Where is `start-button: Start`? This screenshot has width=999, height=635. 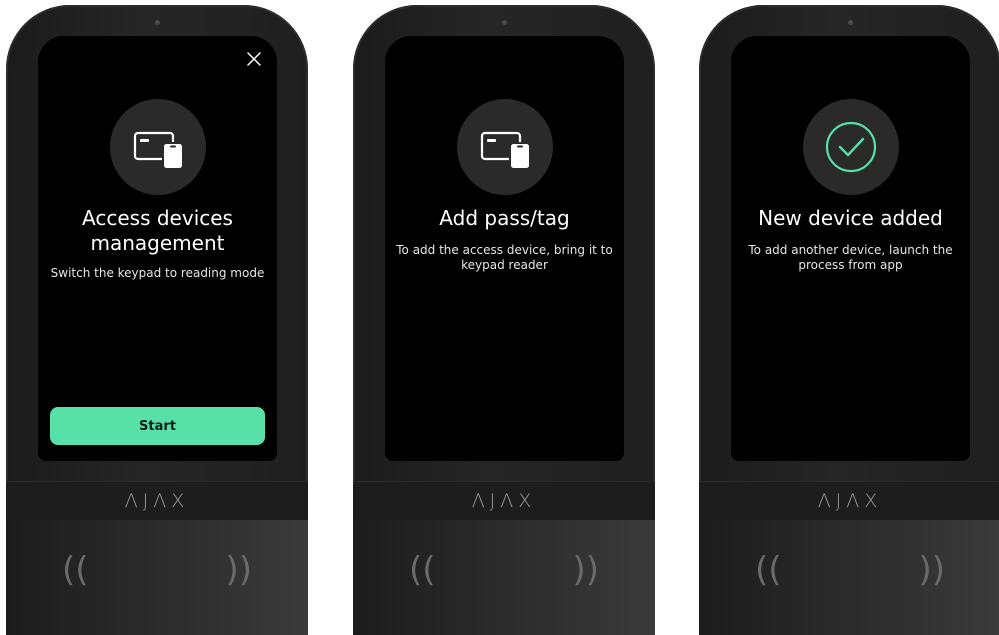
start-button: Start is located at coordinates (157, 426).